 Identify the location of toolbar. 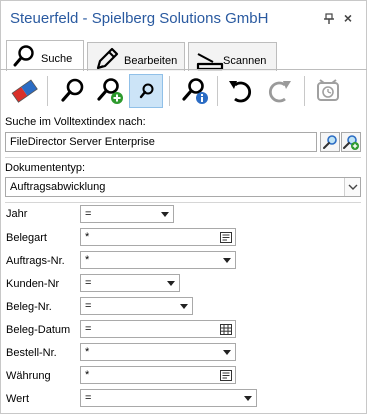
(183, 92).